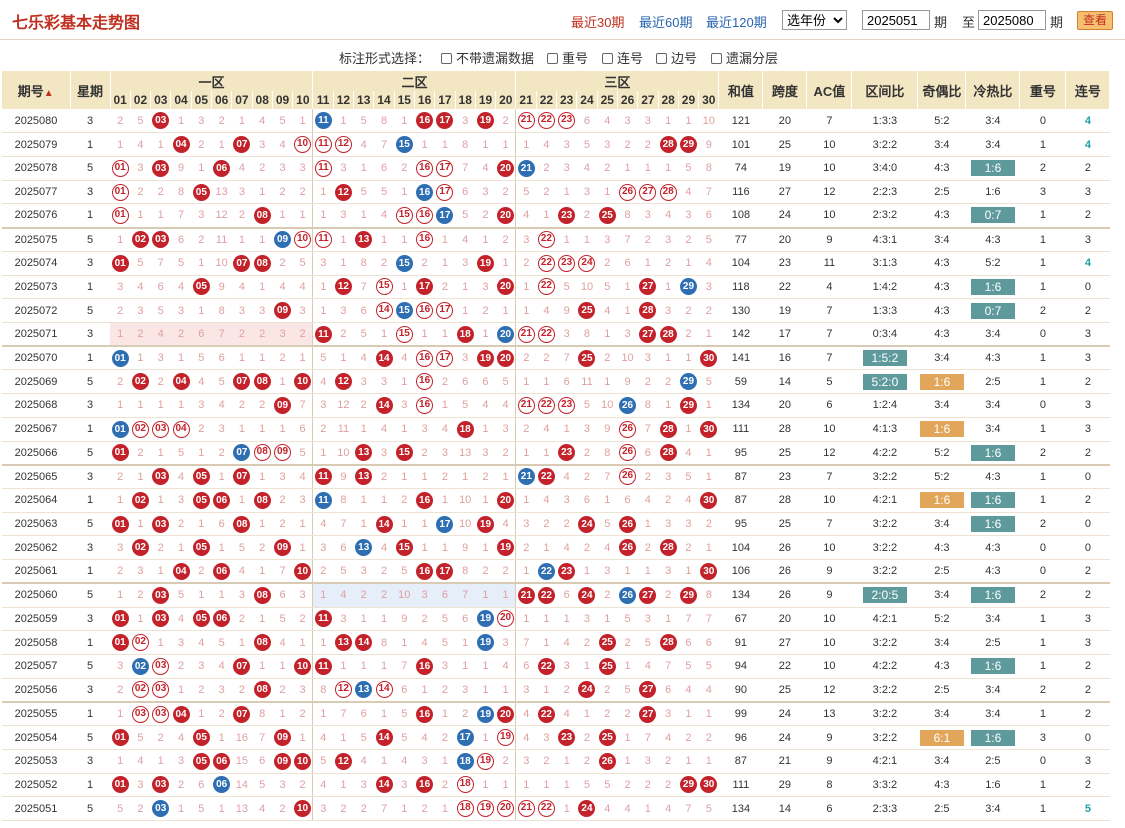 This screenshot has width=1125, height=828. Describe the element at coordinates (425, 168) in the screenshot. I see `number-ball: 16` at that location.